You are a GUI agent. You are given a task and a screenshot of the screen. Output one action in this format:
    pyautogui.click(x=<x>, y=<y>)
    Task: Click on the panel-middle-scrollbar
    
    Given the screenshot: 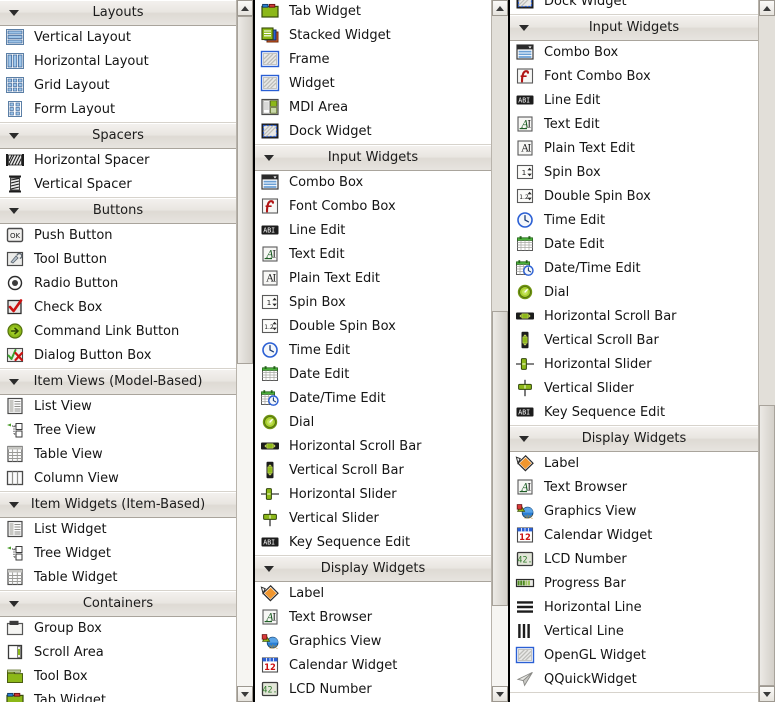 What is the action you would take?
    pyautogui.click(x=499, y=351)
    